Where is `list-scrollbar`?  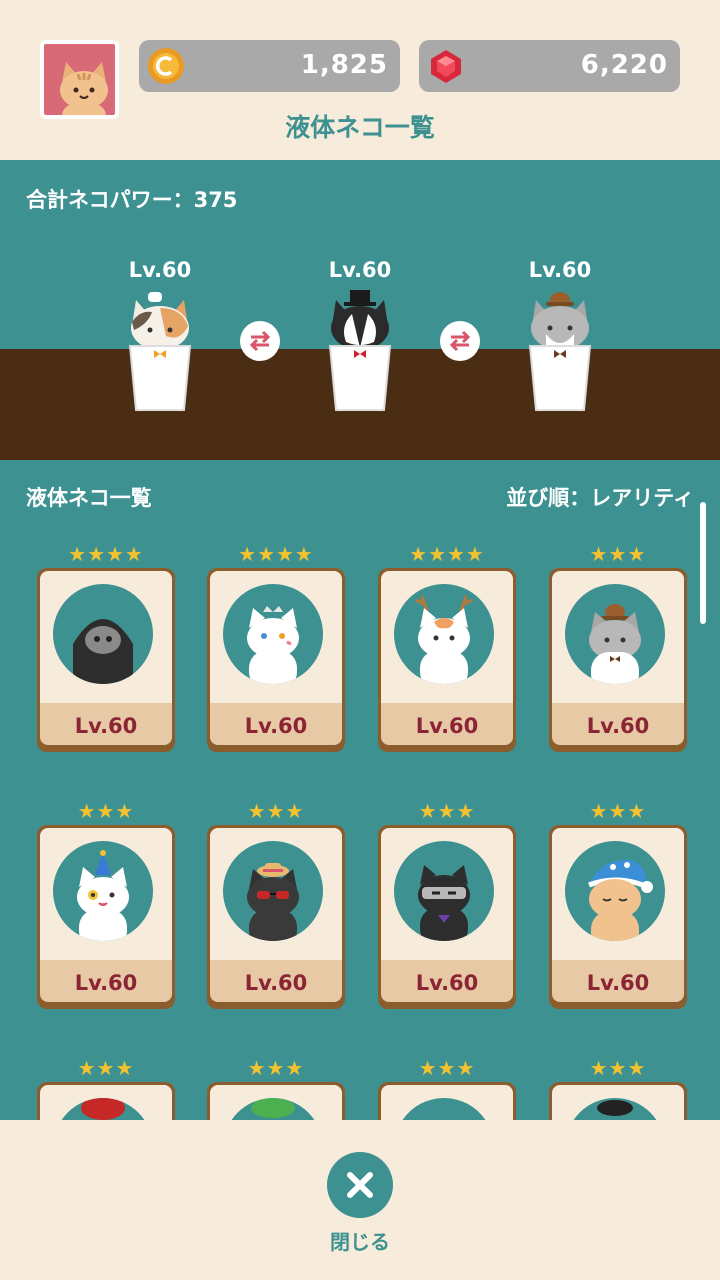 list-scrollbar is located at coordinates (703, 563).